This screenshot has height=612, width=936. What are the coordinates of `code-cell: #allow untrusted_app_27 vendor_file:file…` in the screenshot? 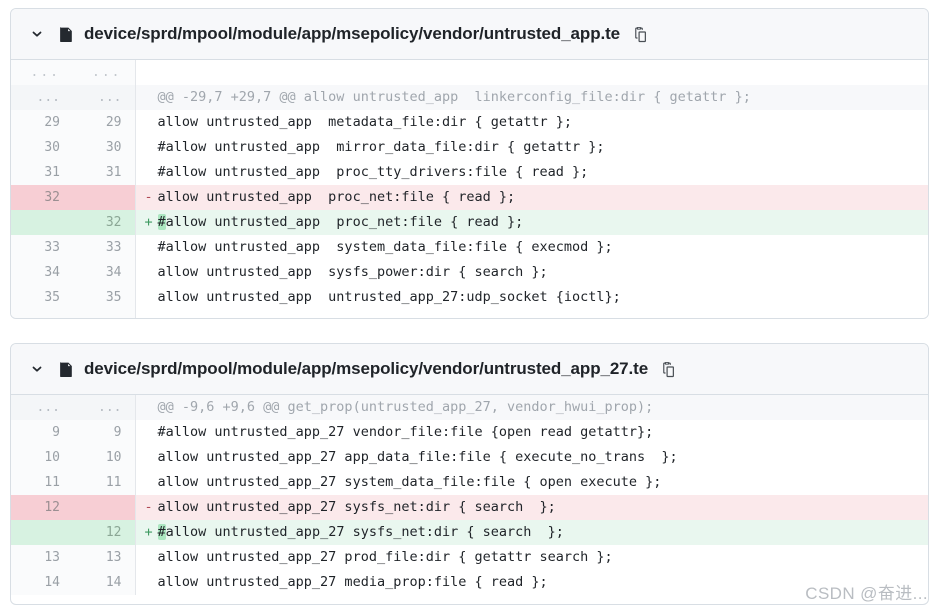 It's located at (531, 432).